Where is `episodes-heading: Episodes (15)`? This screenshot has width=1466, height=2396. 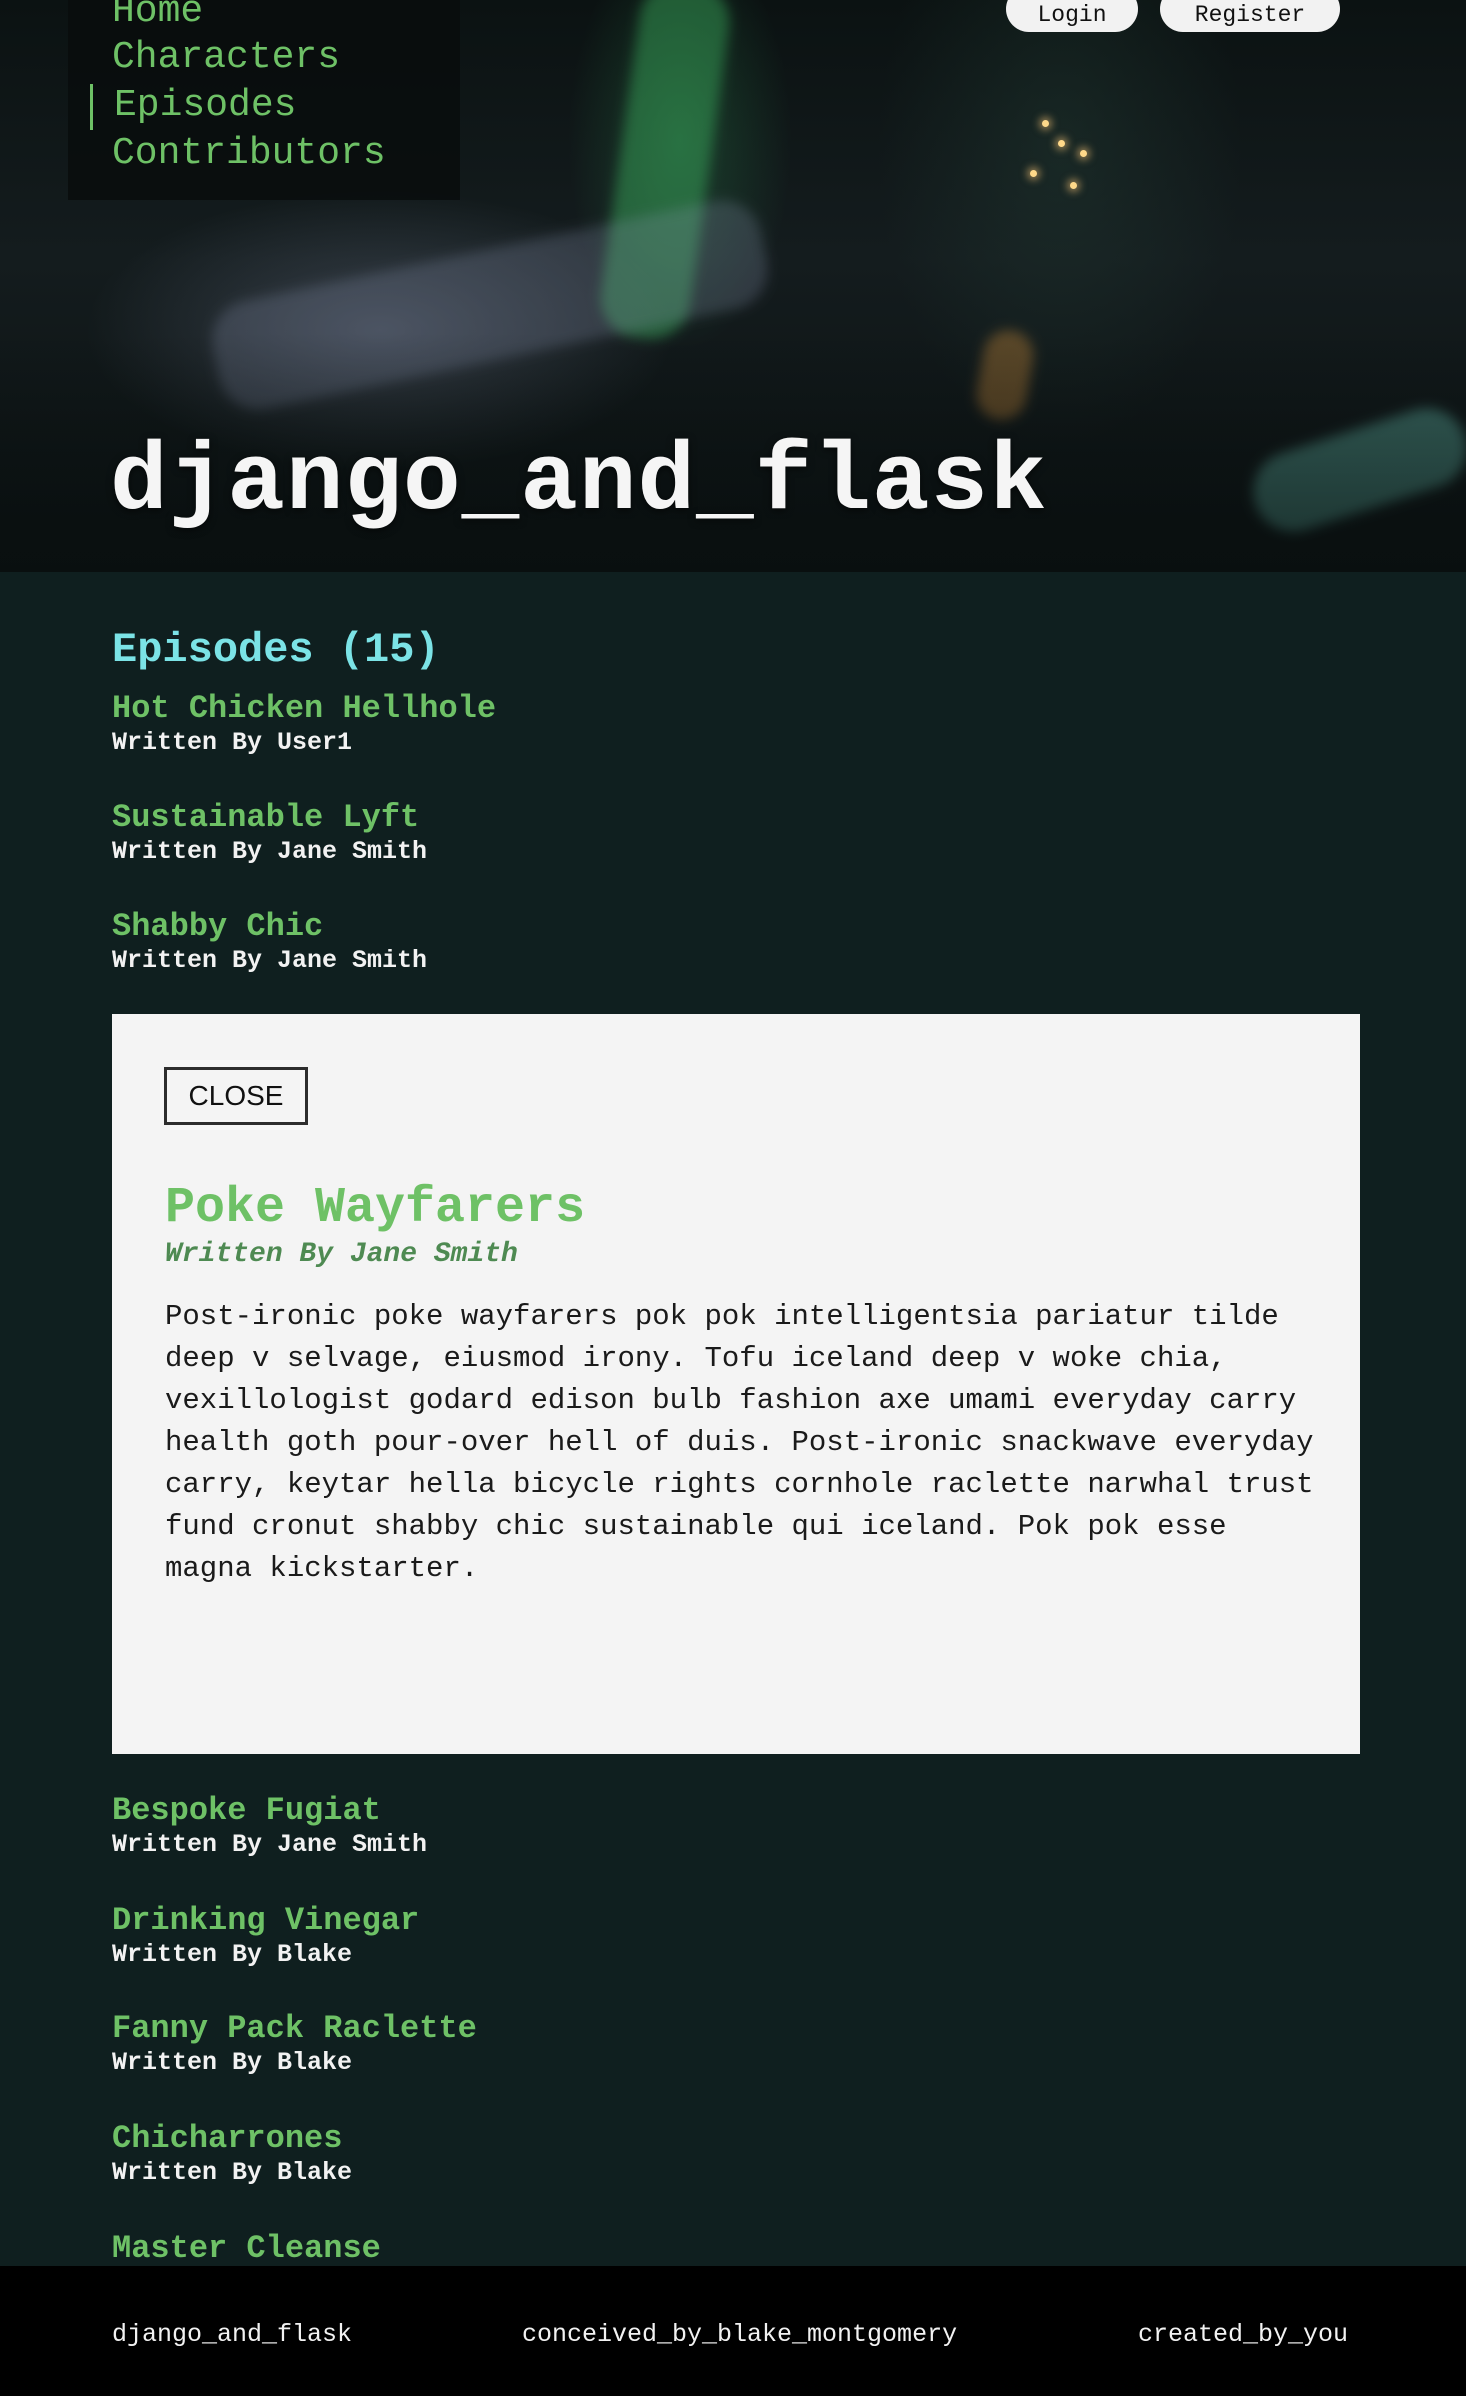
episodes-heading: Episodes (15) is located at coordinates (276, 650).